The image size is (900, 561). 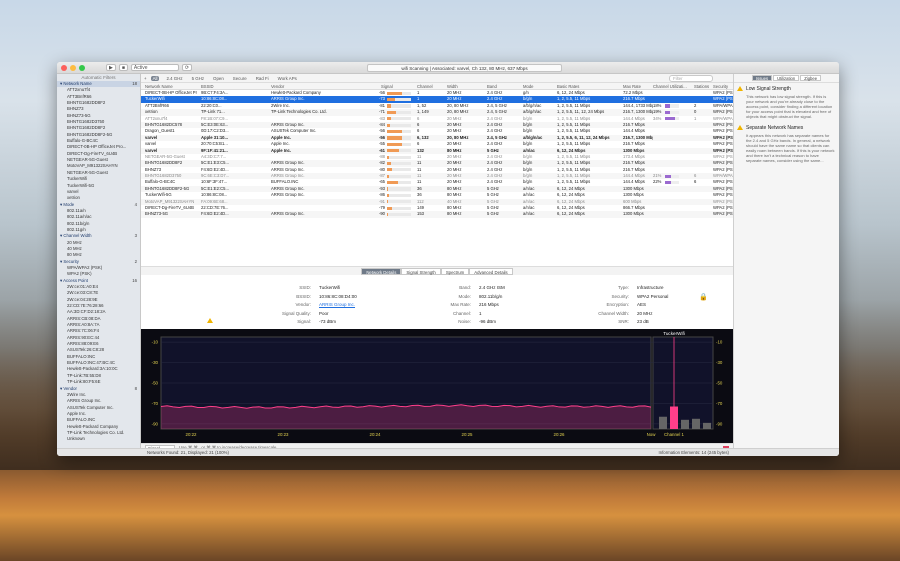 I want to click on x-tick-label: 20:26, so click(x=560, y=434).